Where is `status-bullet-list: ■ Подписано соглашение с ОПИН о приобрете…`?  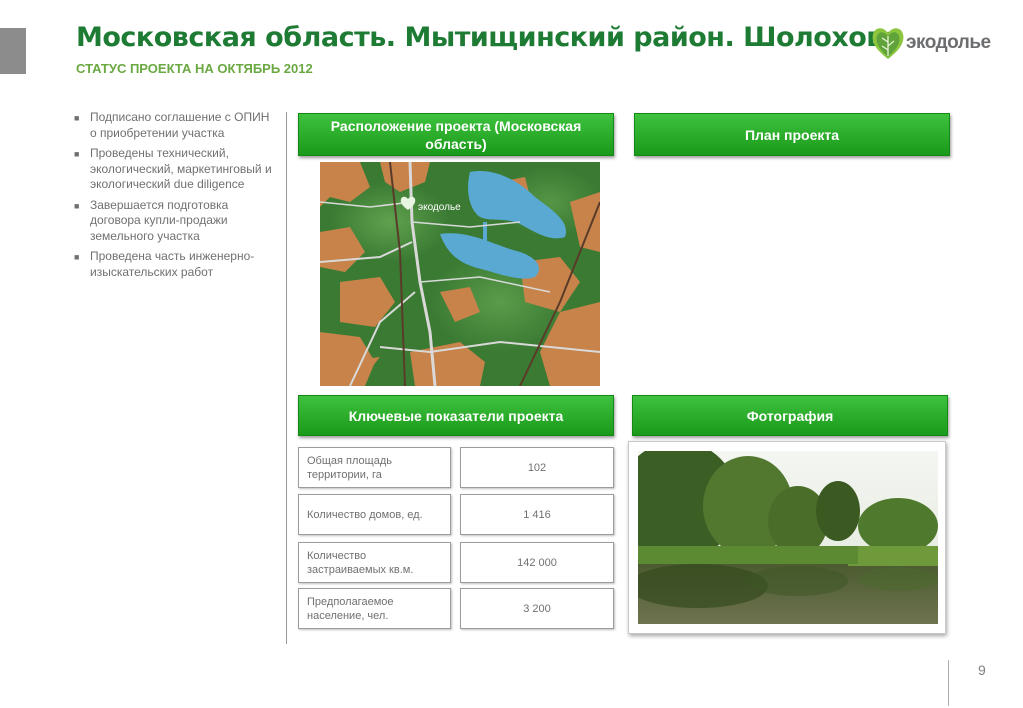 status-bullet-list: ■ Подписано соглашение с ОПИН о приобрете… is located at coordinates (176, 197).